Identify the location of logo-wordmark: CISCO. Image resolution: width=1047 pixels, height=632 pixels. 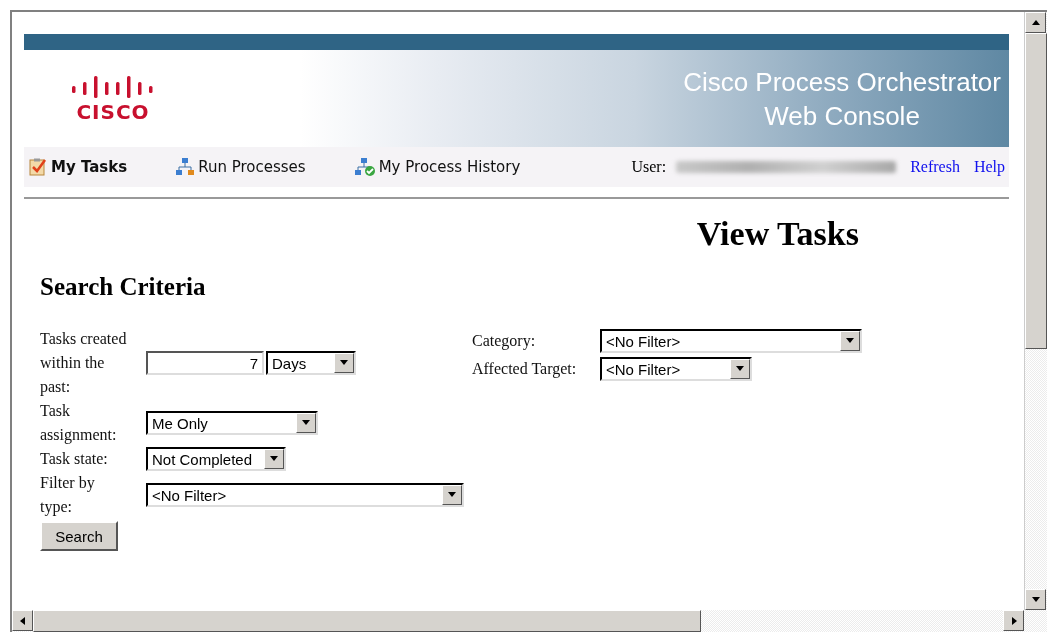
(113, 111).